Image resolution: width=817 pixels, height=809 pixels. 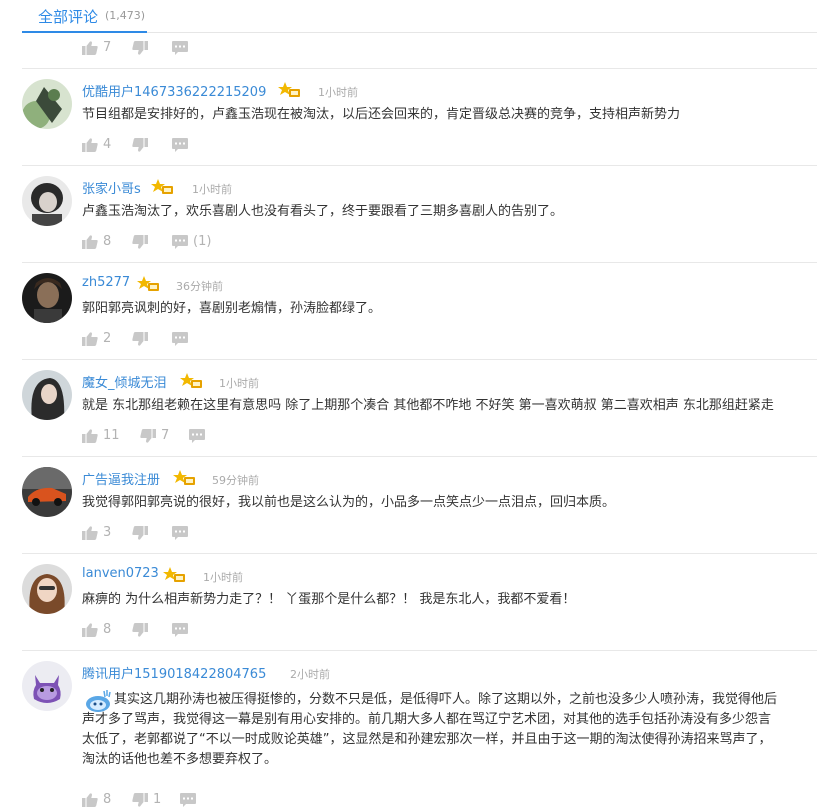 What do you see at coordinates (125, 15) in the screenshot?
I see `comment-count: (1,473)` at bounding box center [125, 15].